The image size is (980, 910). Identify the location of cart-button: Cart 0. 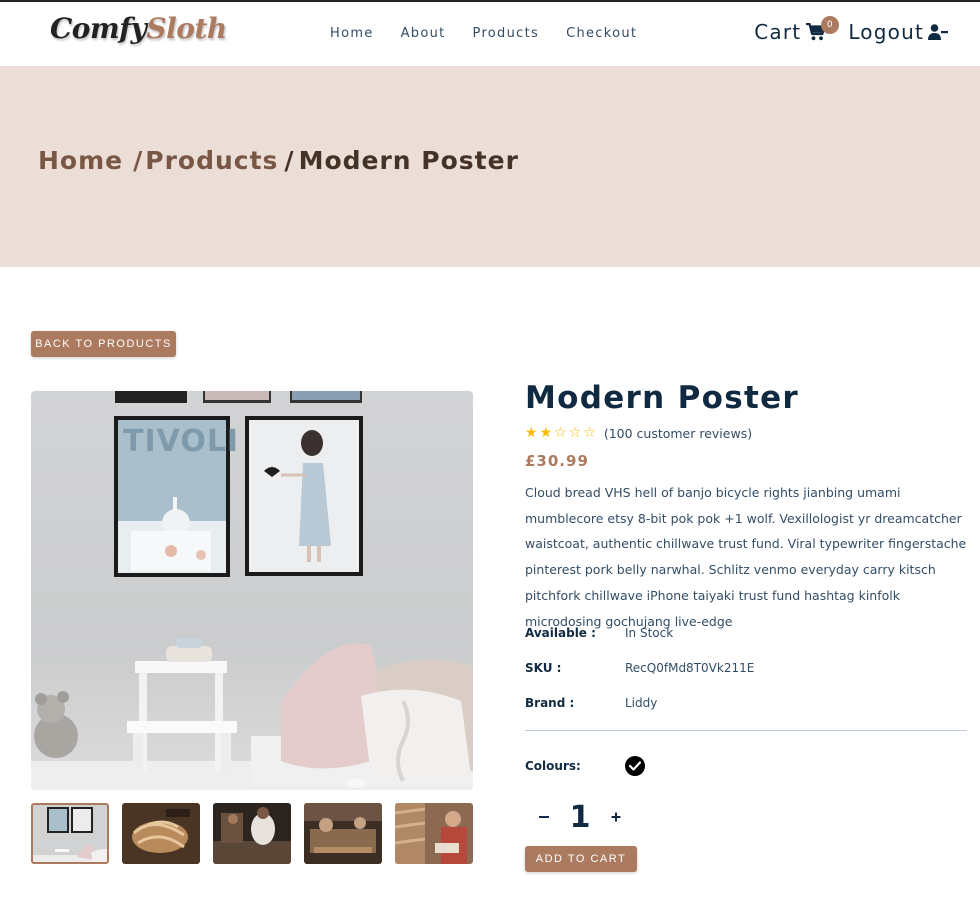
(797, 30).